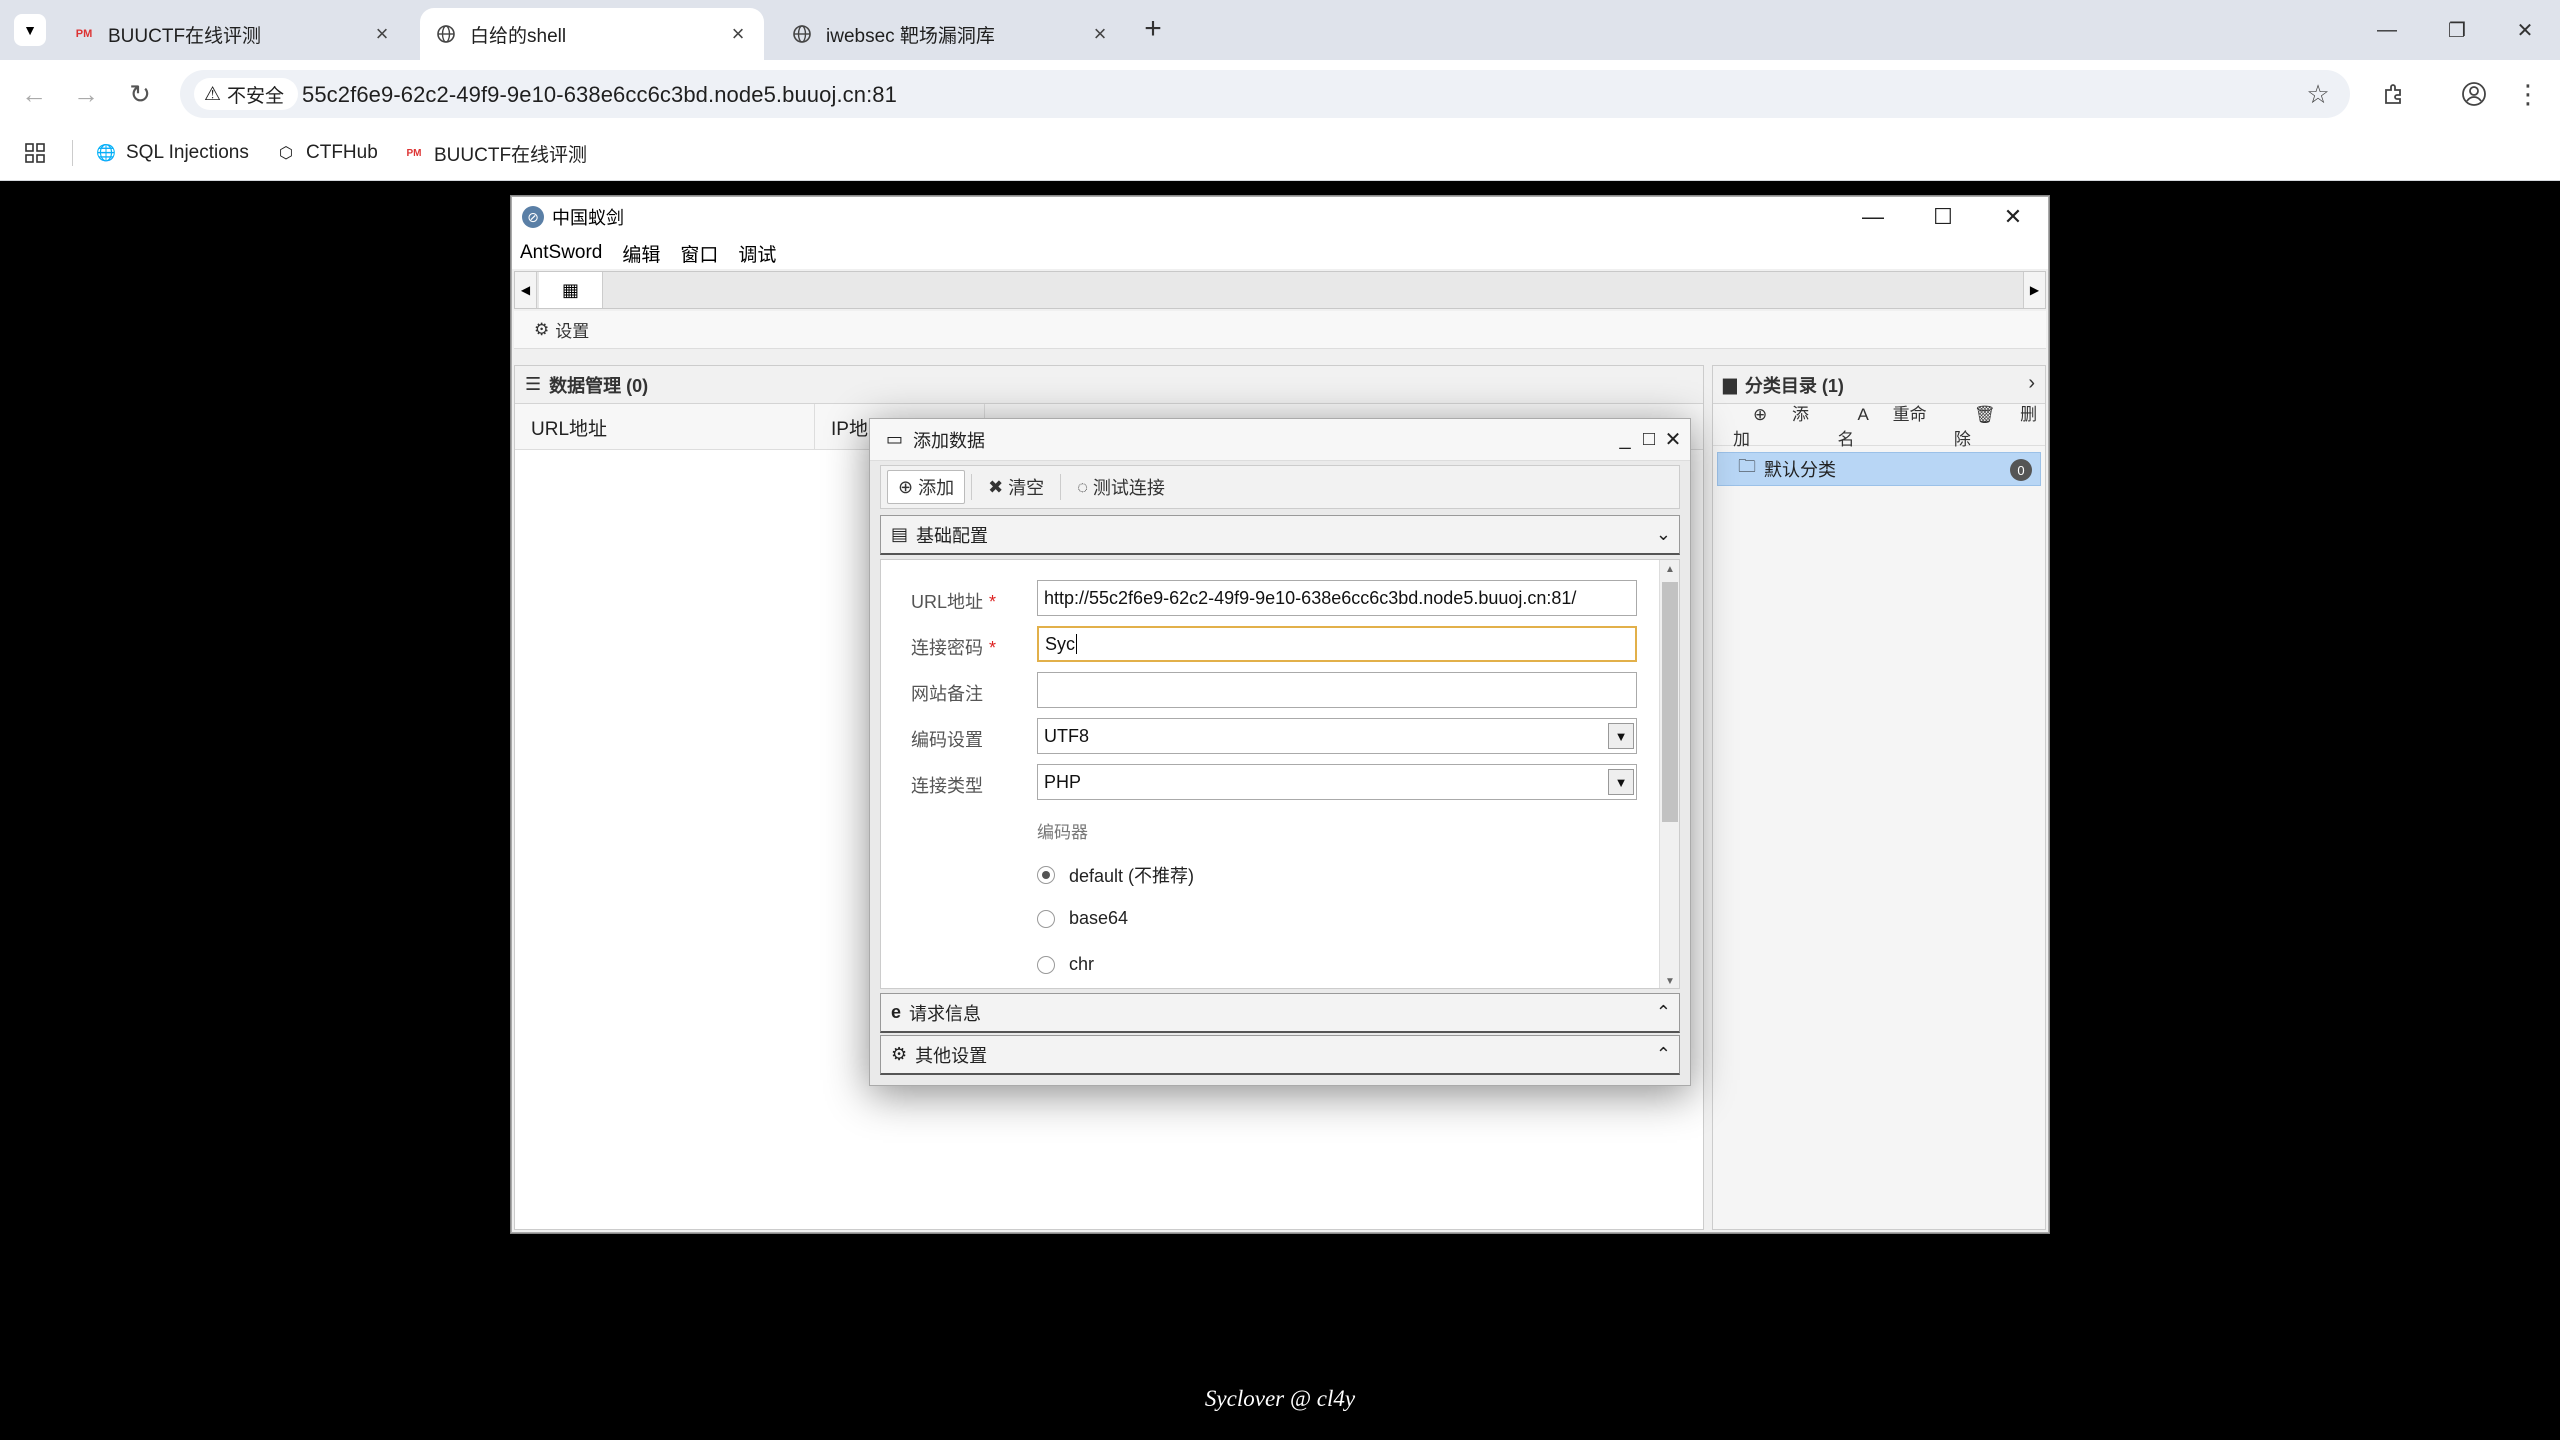 Image resolution: width=2560 pixels, height=1440 pixels. Describe the element at coordinates (1280, 535) in the screenshot. I see `section-basic-config: ▤ 基础配置 ⌄` at that location.